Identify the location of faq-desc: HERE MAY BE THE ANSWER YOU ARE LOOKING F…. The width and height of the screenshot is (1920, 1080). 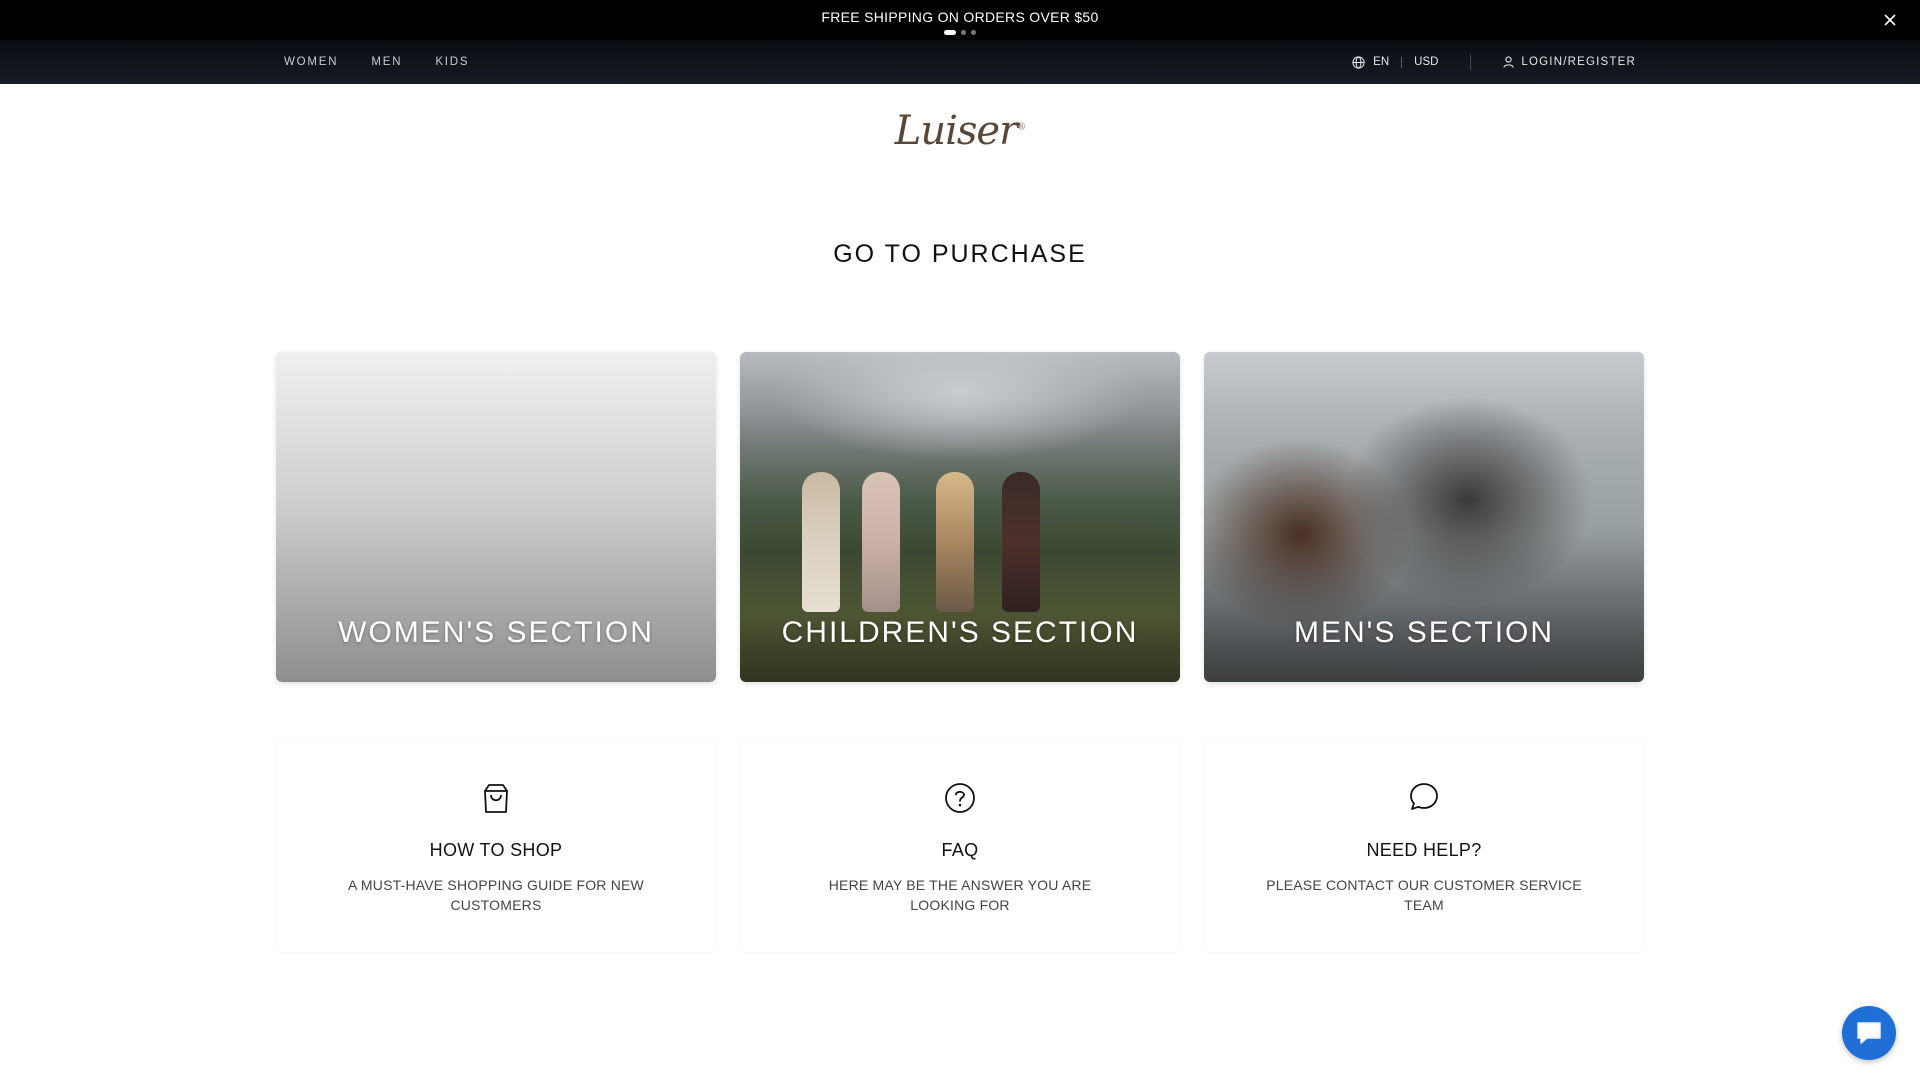
(960, 895).